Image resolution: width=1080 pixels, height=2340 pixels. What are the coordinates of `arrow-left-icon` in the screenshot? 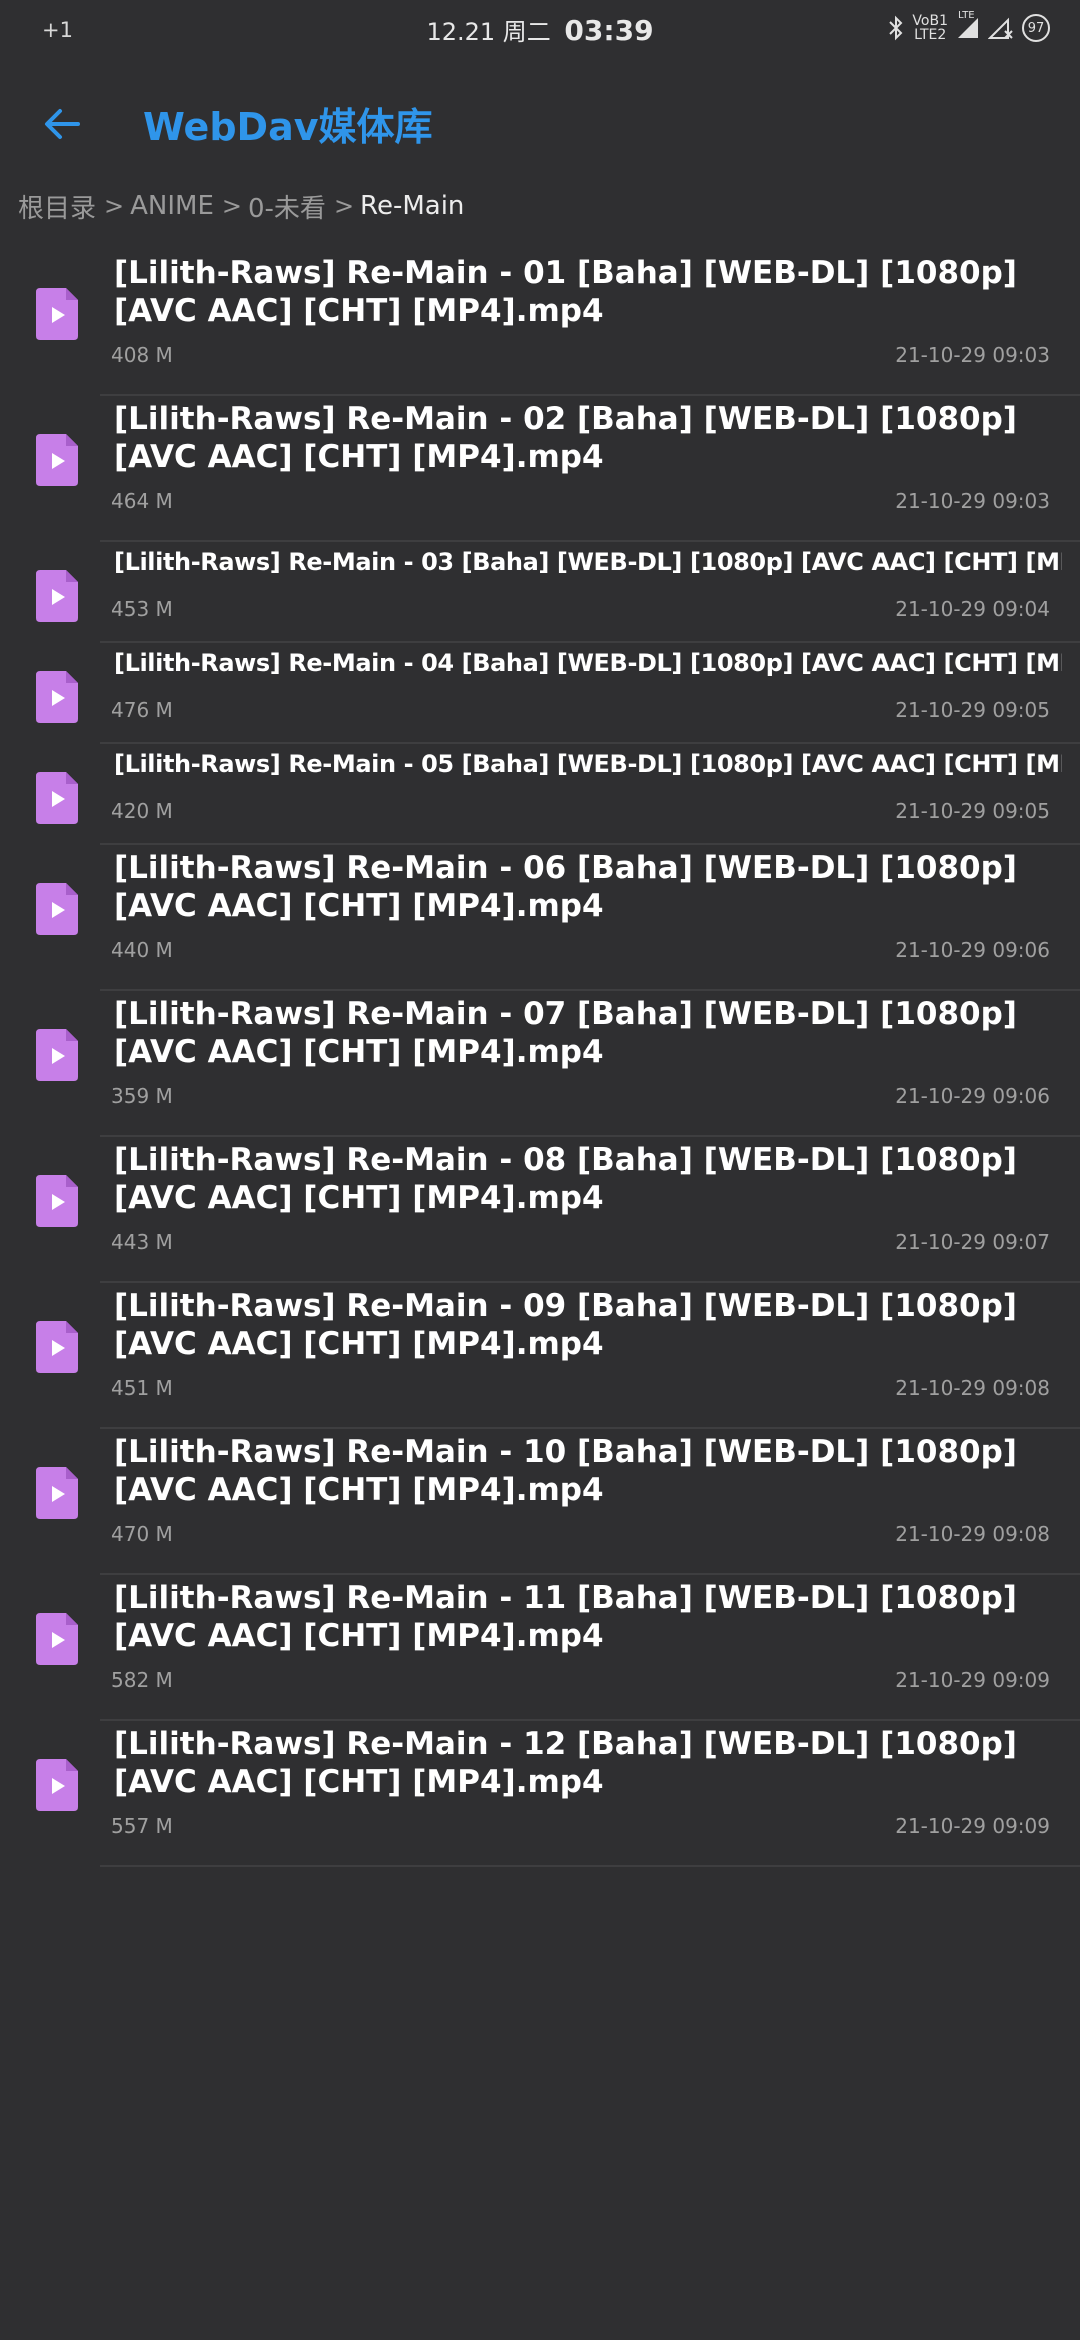 It's located at (62, 124).